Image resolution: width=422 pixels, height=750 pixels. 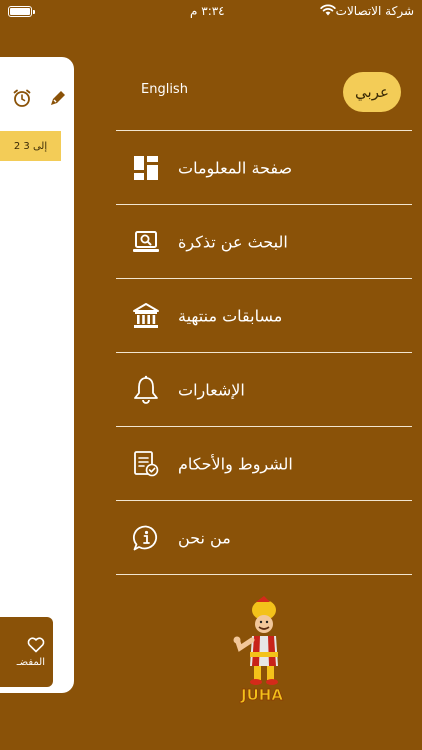 I want to click on battery-icon, so click(x=21, y=11).